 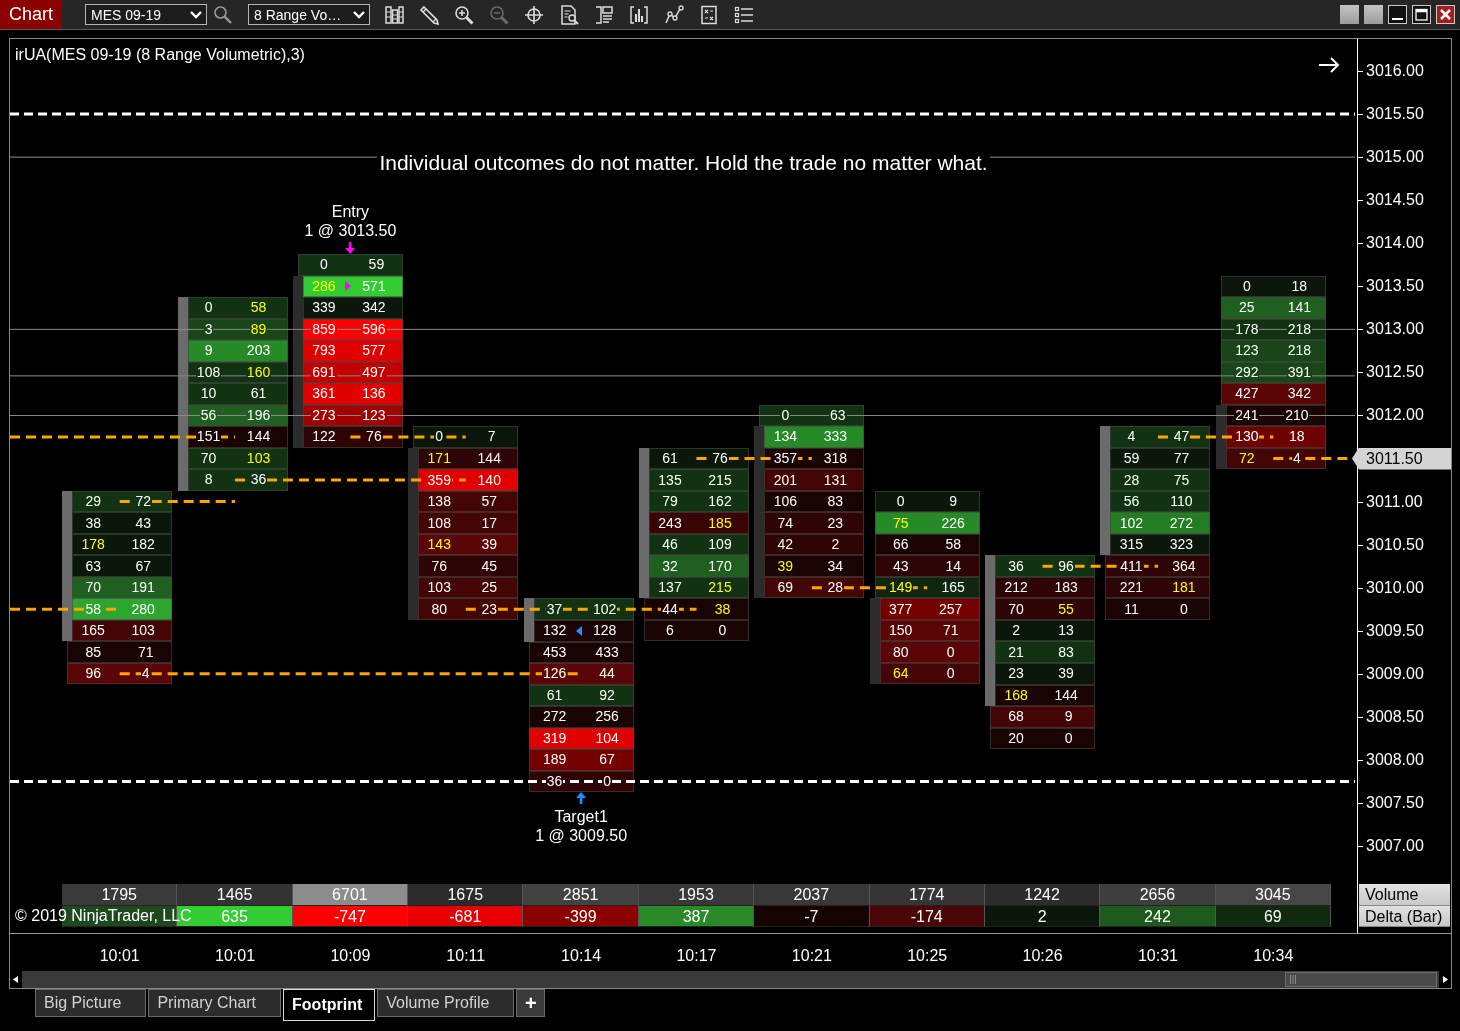 I want to click on chart-title: irUA(MES 09-19 (8 Range Volumetric),3), so click(x=160, y=54).